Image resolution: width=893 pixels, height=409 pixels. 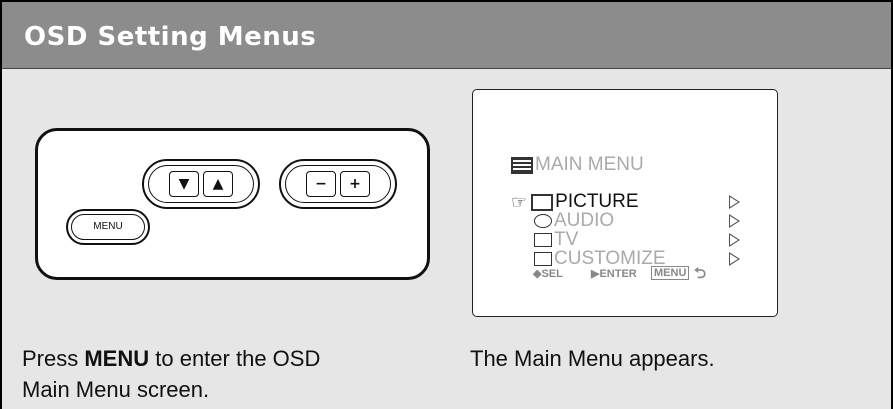 What do you see at coordinates (235, 358) in the screenshot?
I see `caption-text: to enter the OSD` at bounding box center [235, 358].